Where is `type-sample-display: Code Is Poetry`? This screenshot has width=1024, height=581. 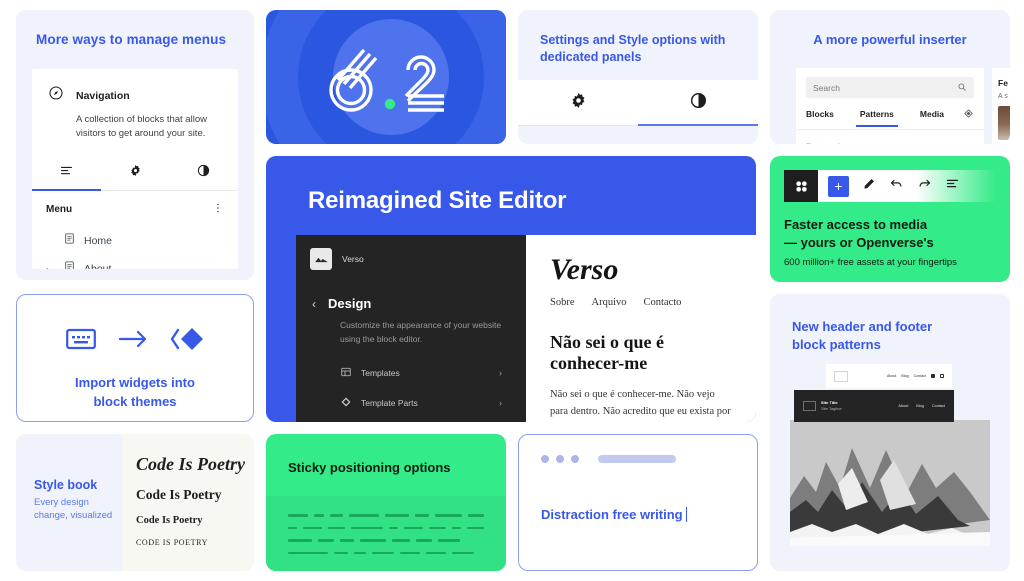 type-sample-display: Code Is Poetry is located at coordinates (190, 464).